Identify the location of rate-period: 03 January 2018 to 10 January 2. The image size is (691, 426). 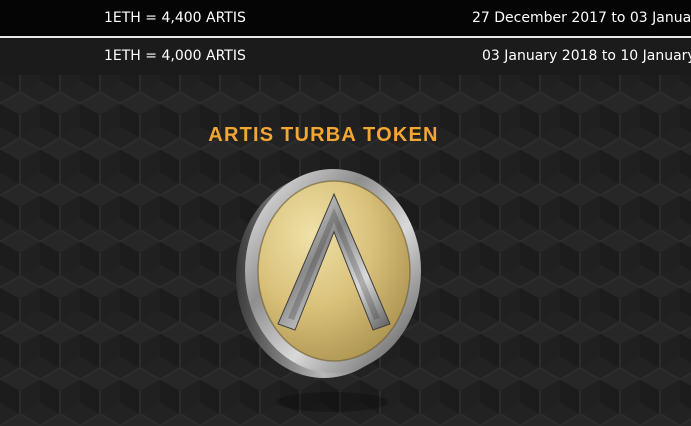
(586, 56).